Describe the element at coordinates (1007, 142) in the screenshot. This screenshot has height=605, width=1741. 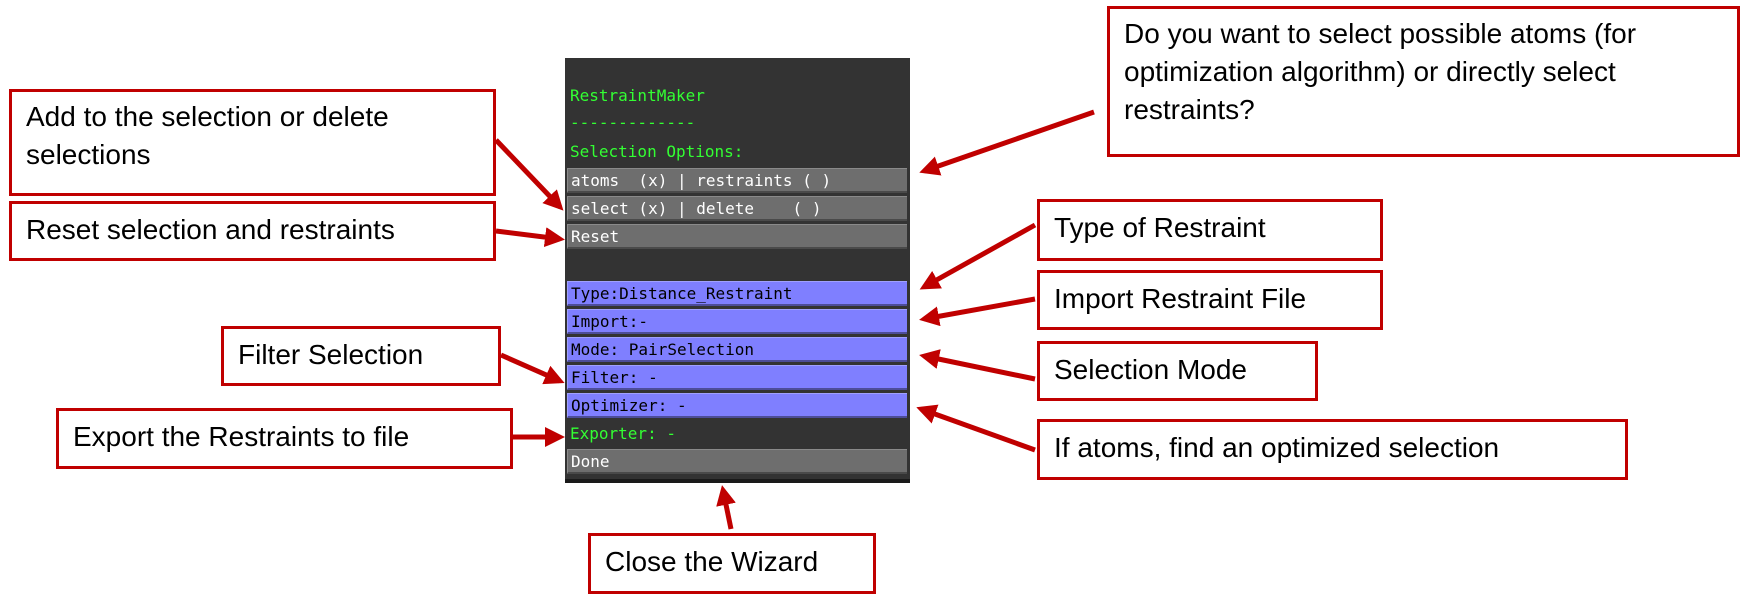
I see `arrow-atoms-or-restraints` at that location.